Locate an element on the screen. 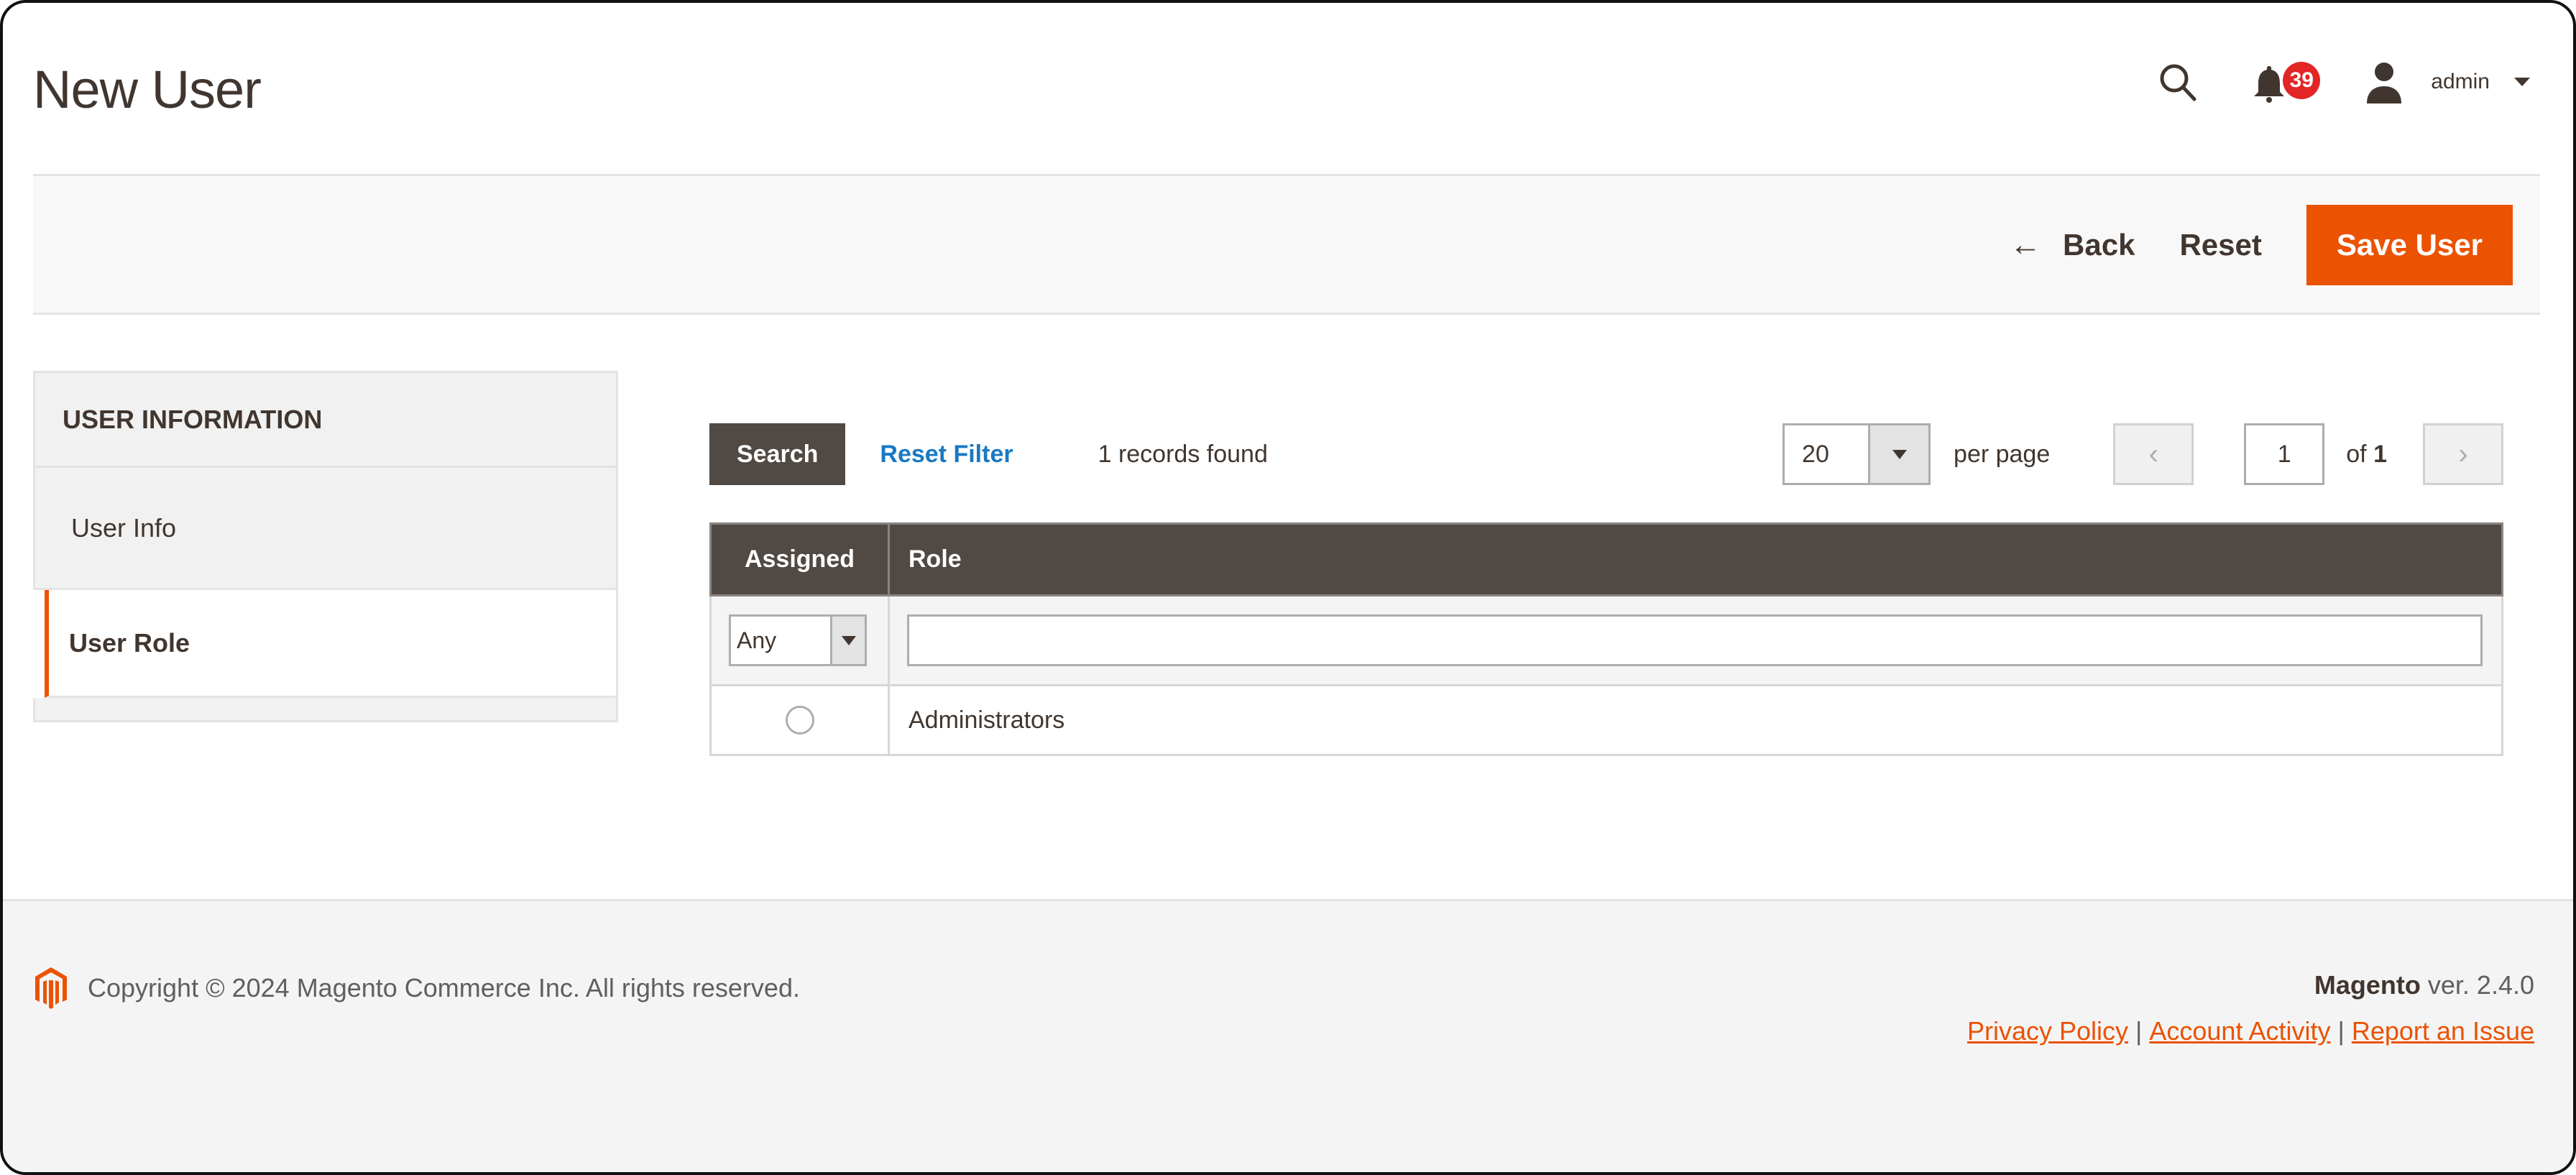 The height and width of the screenshot is (1175, 2576). chevron-right-icon: › is located at coordinates (2463, 454).